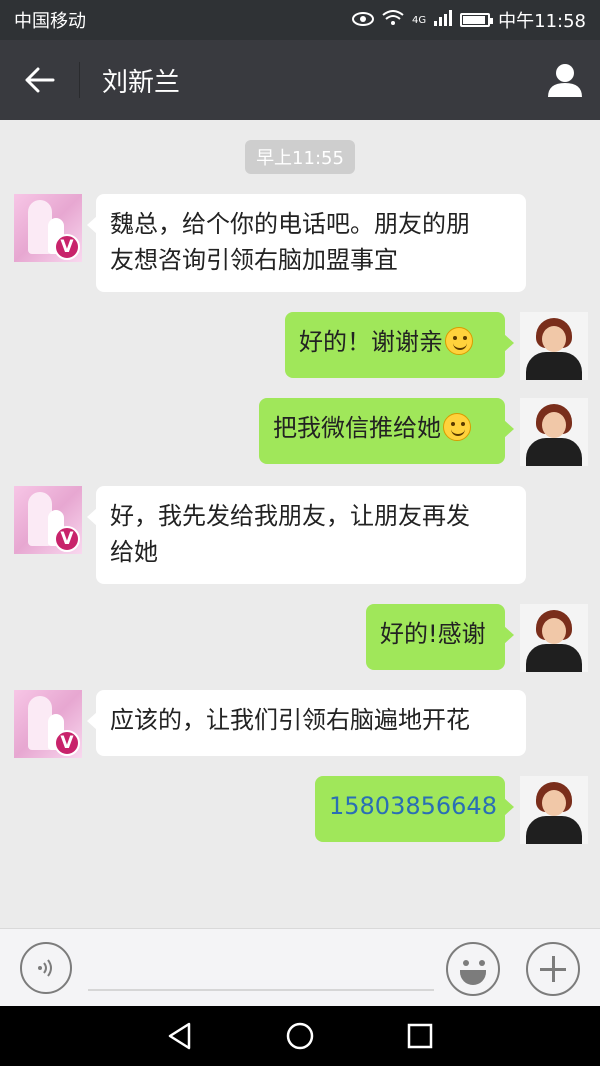  I want to click on nav-back-button, so click(180, 1036).